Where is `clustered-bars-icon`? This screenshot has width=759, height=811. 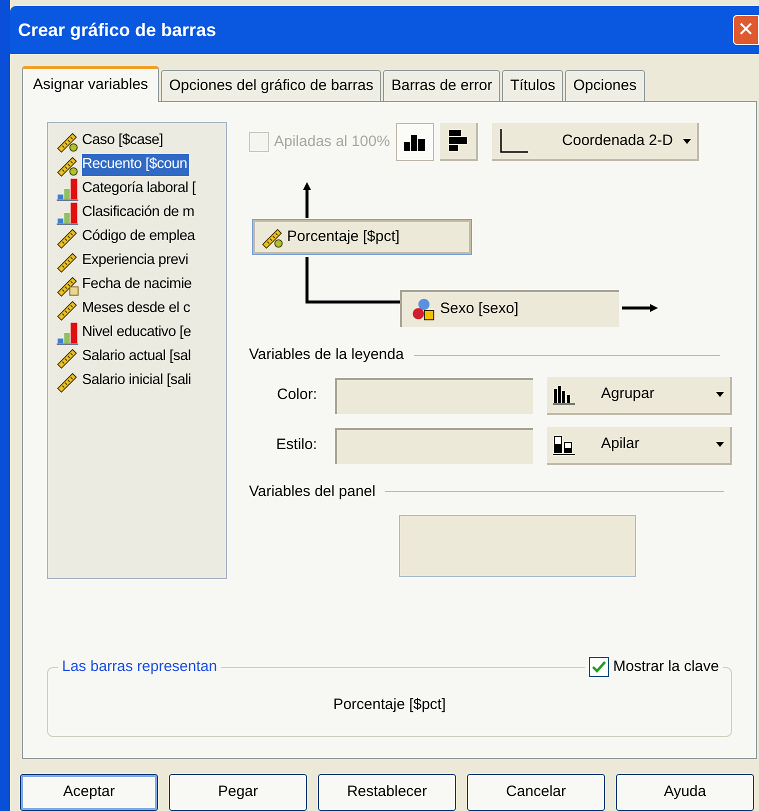 clustered-bars-icon is located at coordinates (564, 394).